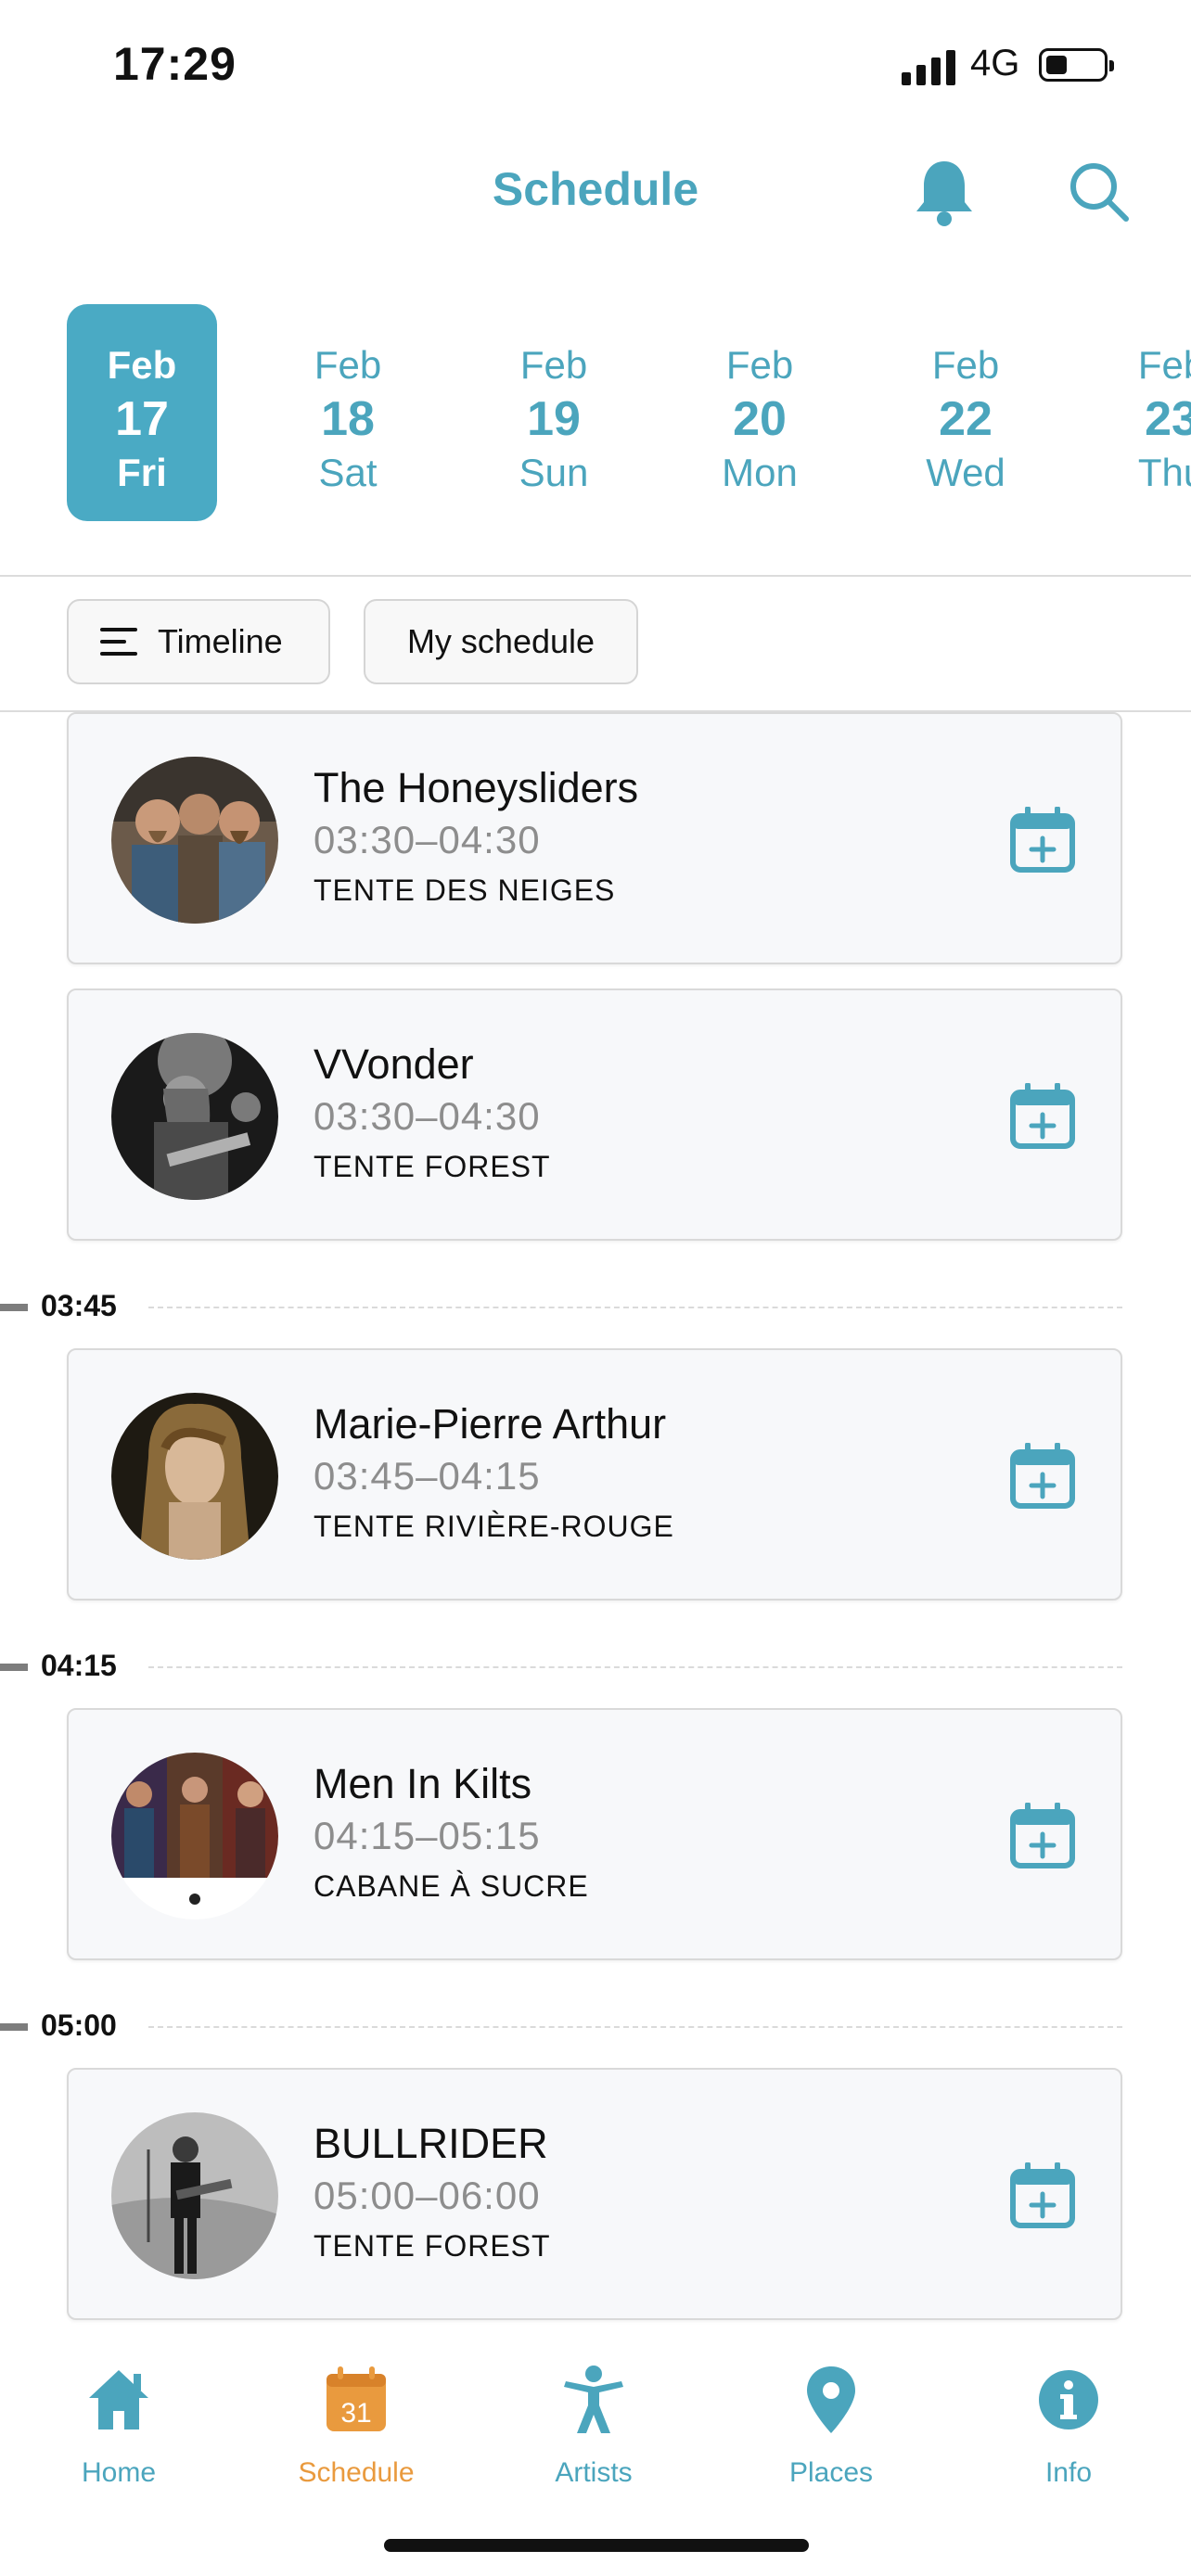  I want to click on artist-name: Marie-Pierre Arthur, so click(490, 1424).